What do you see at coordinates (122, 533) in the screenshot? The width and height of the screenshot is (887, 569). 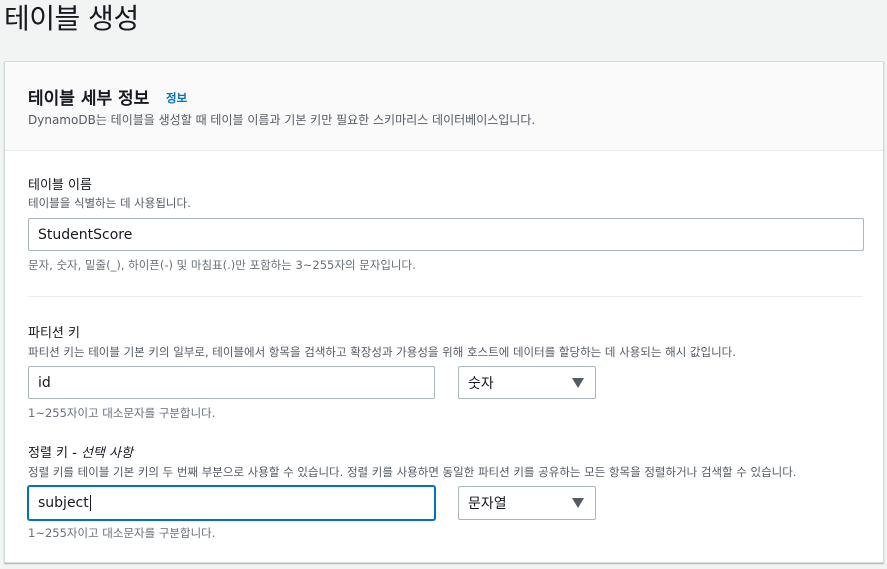 I see `sort-key-constraint: 1~255자이고 대소문자를 구분합니다.` at bounding box center [122, 533].